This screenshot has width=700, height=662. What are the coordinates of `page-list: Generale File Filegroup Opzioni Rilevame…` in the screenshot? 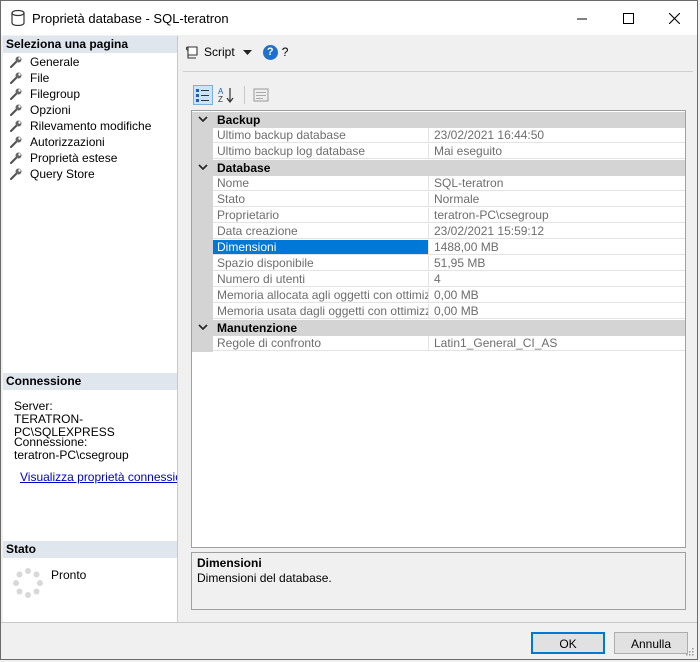 It's located at (90, 118).